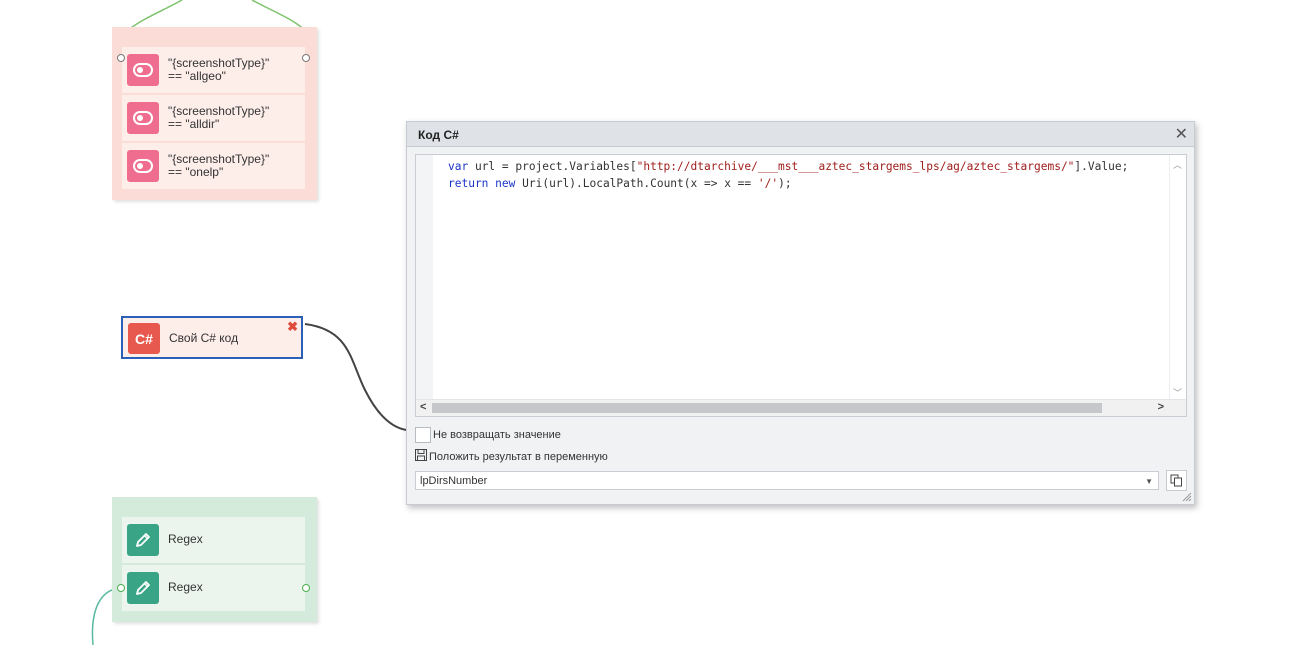 This screenshot has height=645, width=1298. What do you see at coordinates (518, 457) in the screenshot?
I see `save-result-label: Положить результат в переменную` at bounding box center [518, 457].